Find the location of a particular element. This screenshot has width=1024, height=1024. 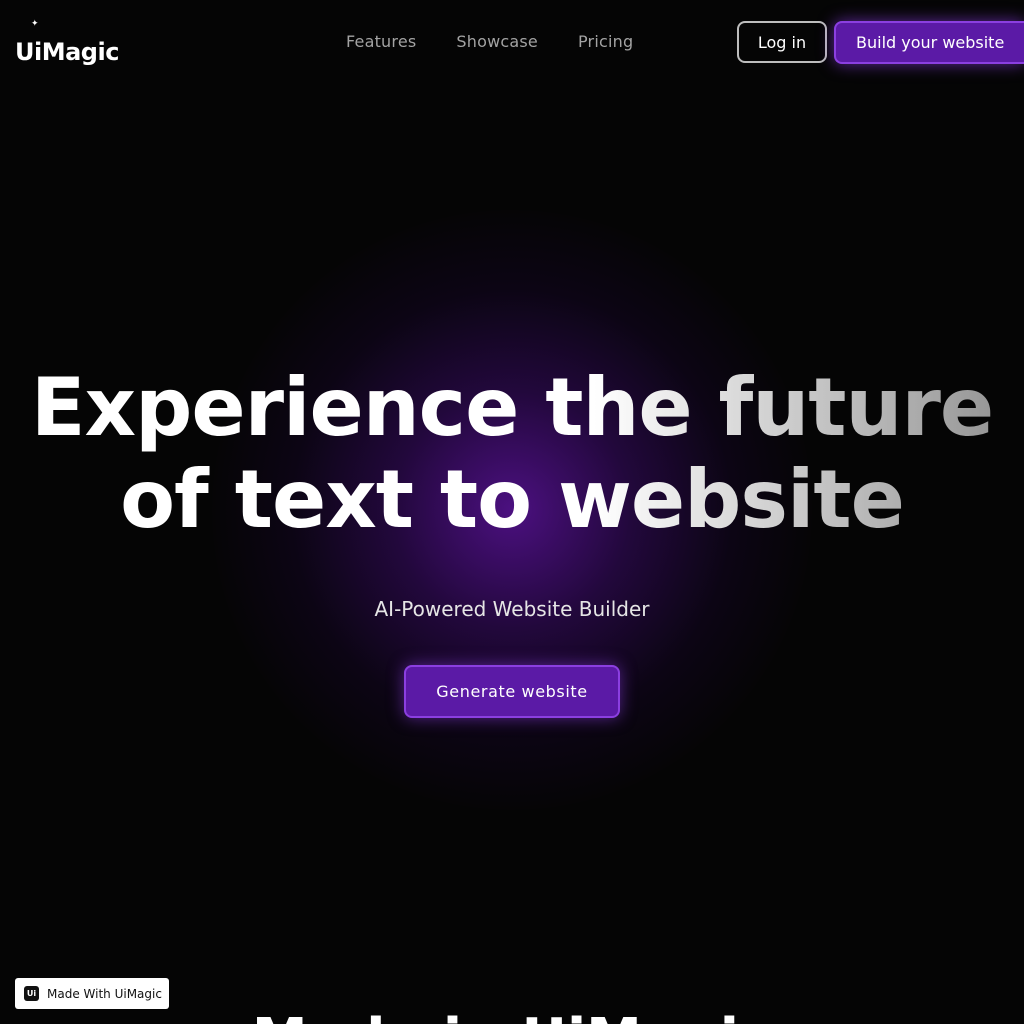

build-website-button: Build your website is located at coordinates (929, 42).